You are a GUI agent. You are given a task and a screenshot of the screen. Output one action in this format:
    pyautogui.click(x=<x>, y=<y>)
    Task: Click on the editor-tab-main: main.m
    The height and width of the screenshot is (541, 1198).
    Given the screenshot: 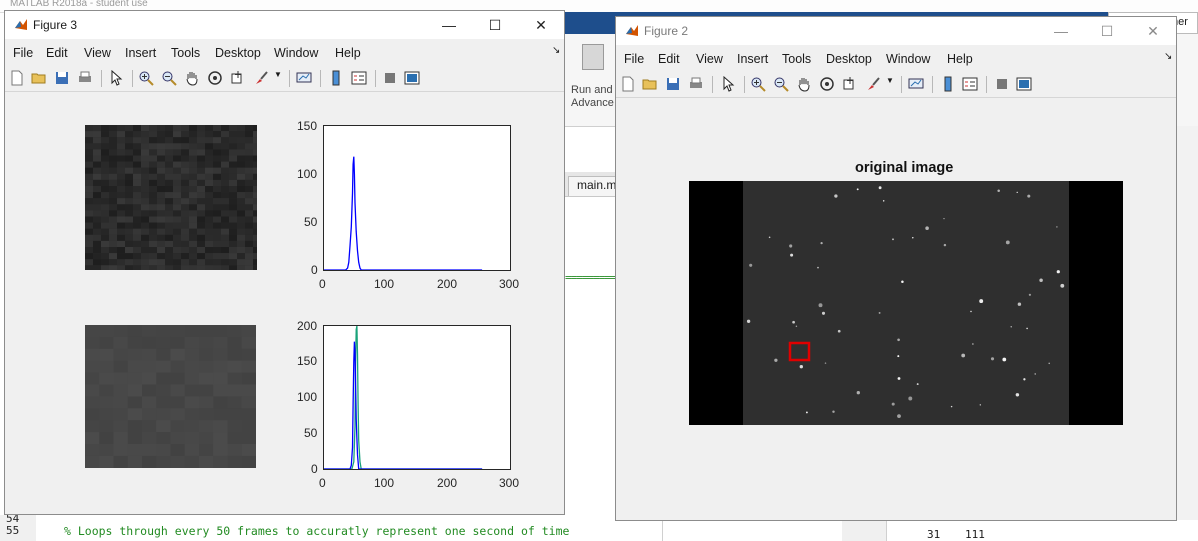 What is the action you would take?
    pyautogui.click(x=593, y=186)
    